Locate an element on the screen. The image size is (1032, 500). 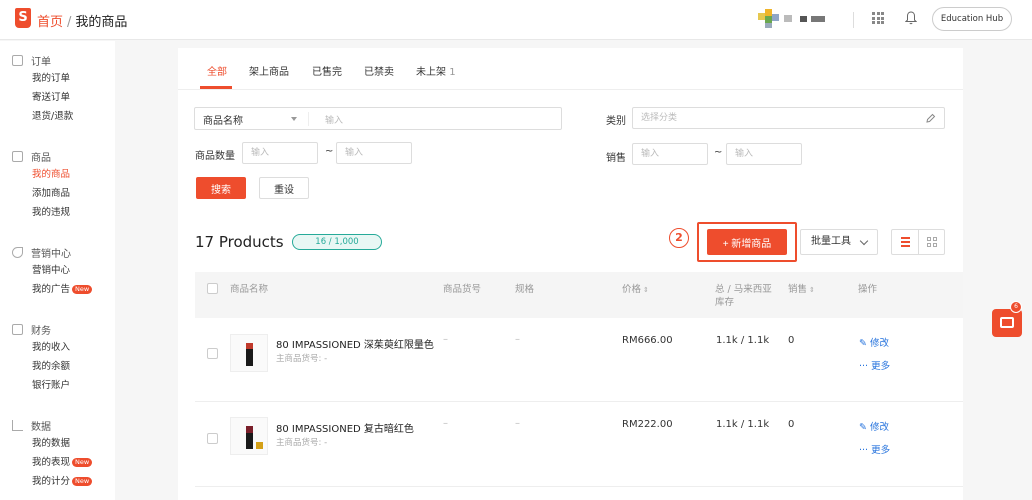
box-icon is located at coordinates (17, 156).